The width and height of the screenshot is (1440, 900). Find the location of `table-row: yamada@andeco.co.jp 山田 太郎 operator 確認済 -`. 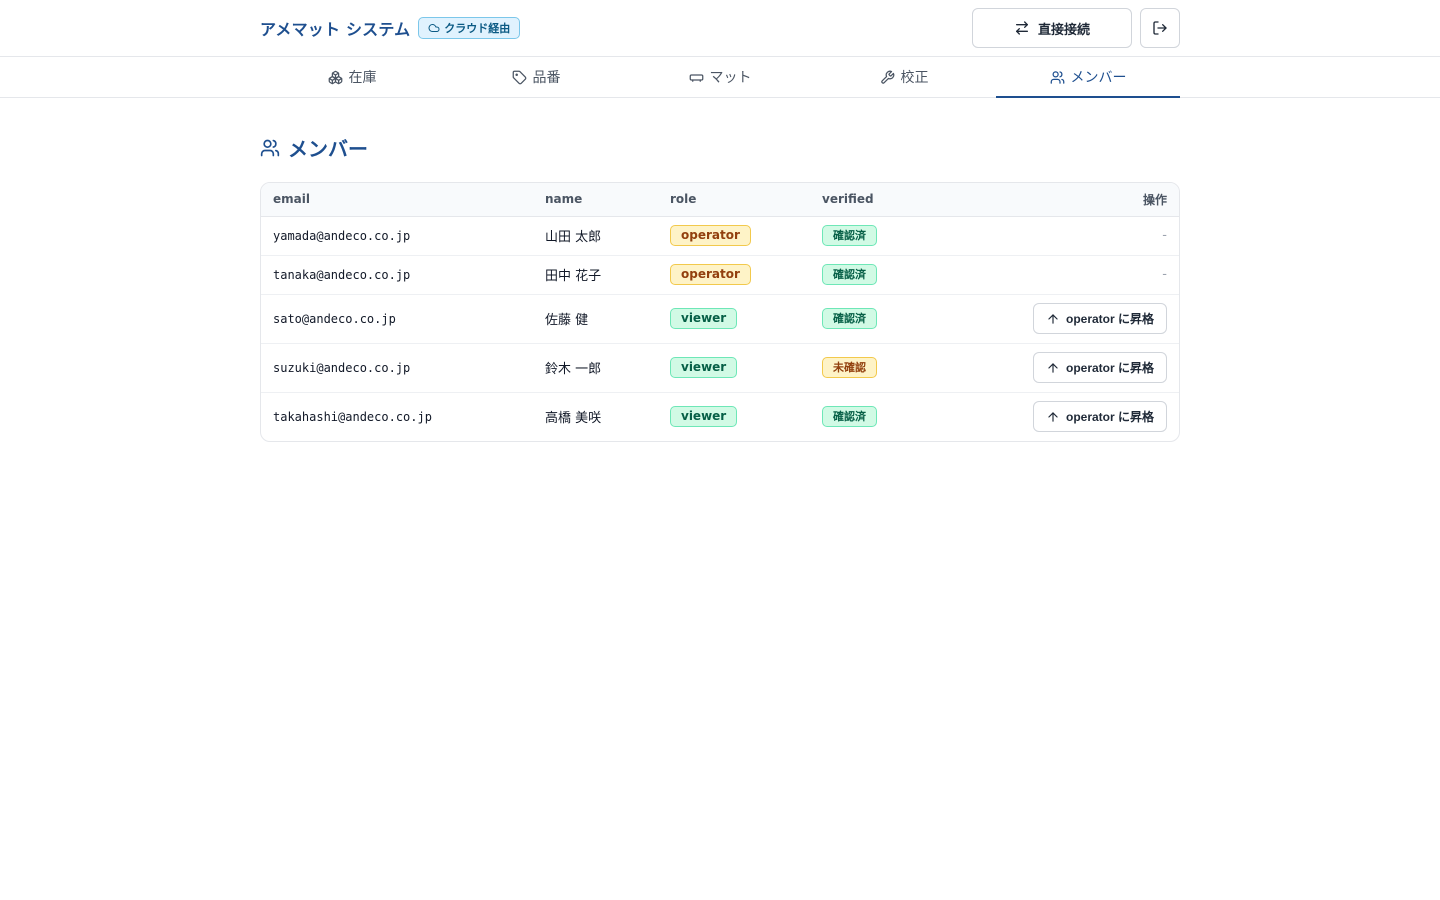

table-row: yamada@andeco.co.jp 山田 太郎 operator 確認済 - is located at coordinates (720, 235).